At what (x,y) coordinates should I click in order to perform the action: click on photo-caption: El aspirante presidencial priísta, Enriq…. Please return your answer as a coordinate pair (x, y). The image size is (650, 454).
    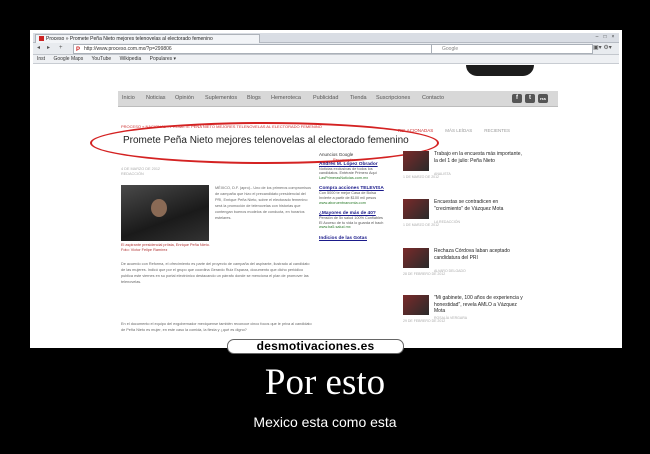
    Looking at the image, I should click on (165, 247).